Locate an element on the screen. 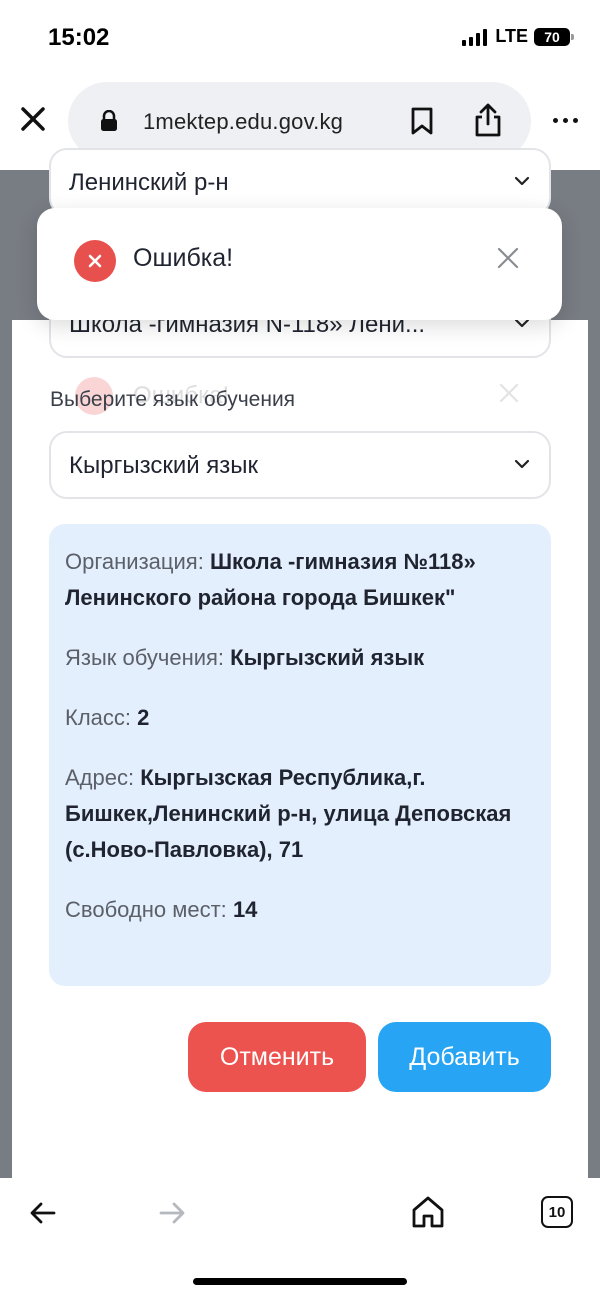  district-select-value: Ленинский р-н is located at coordinates (149, 182).